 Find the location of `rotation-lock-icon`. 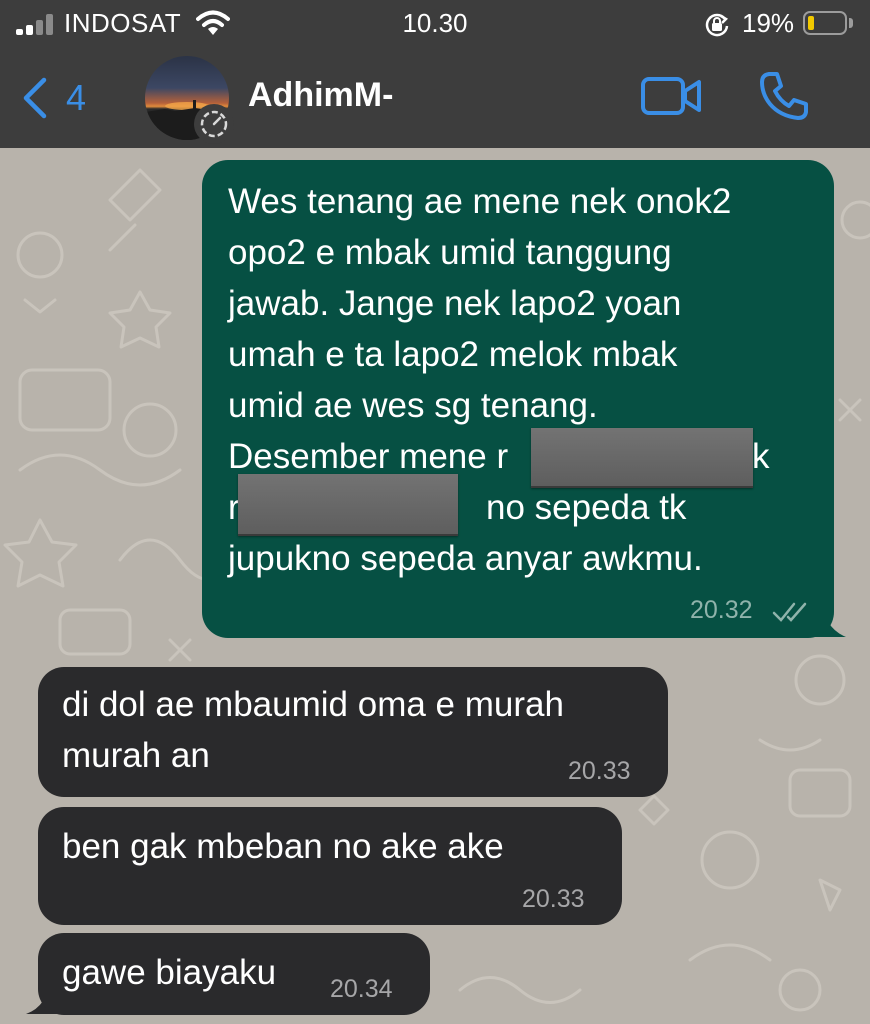

rotation-lock-icon is located at coordinates (717, 25).